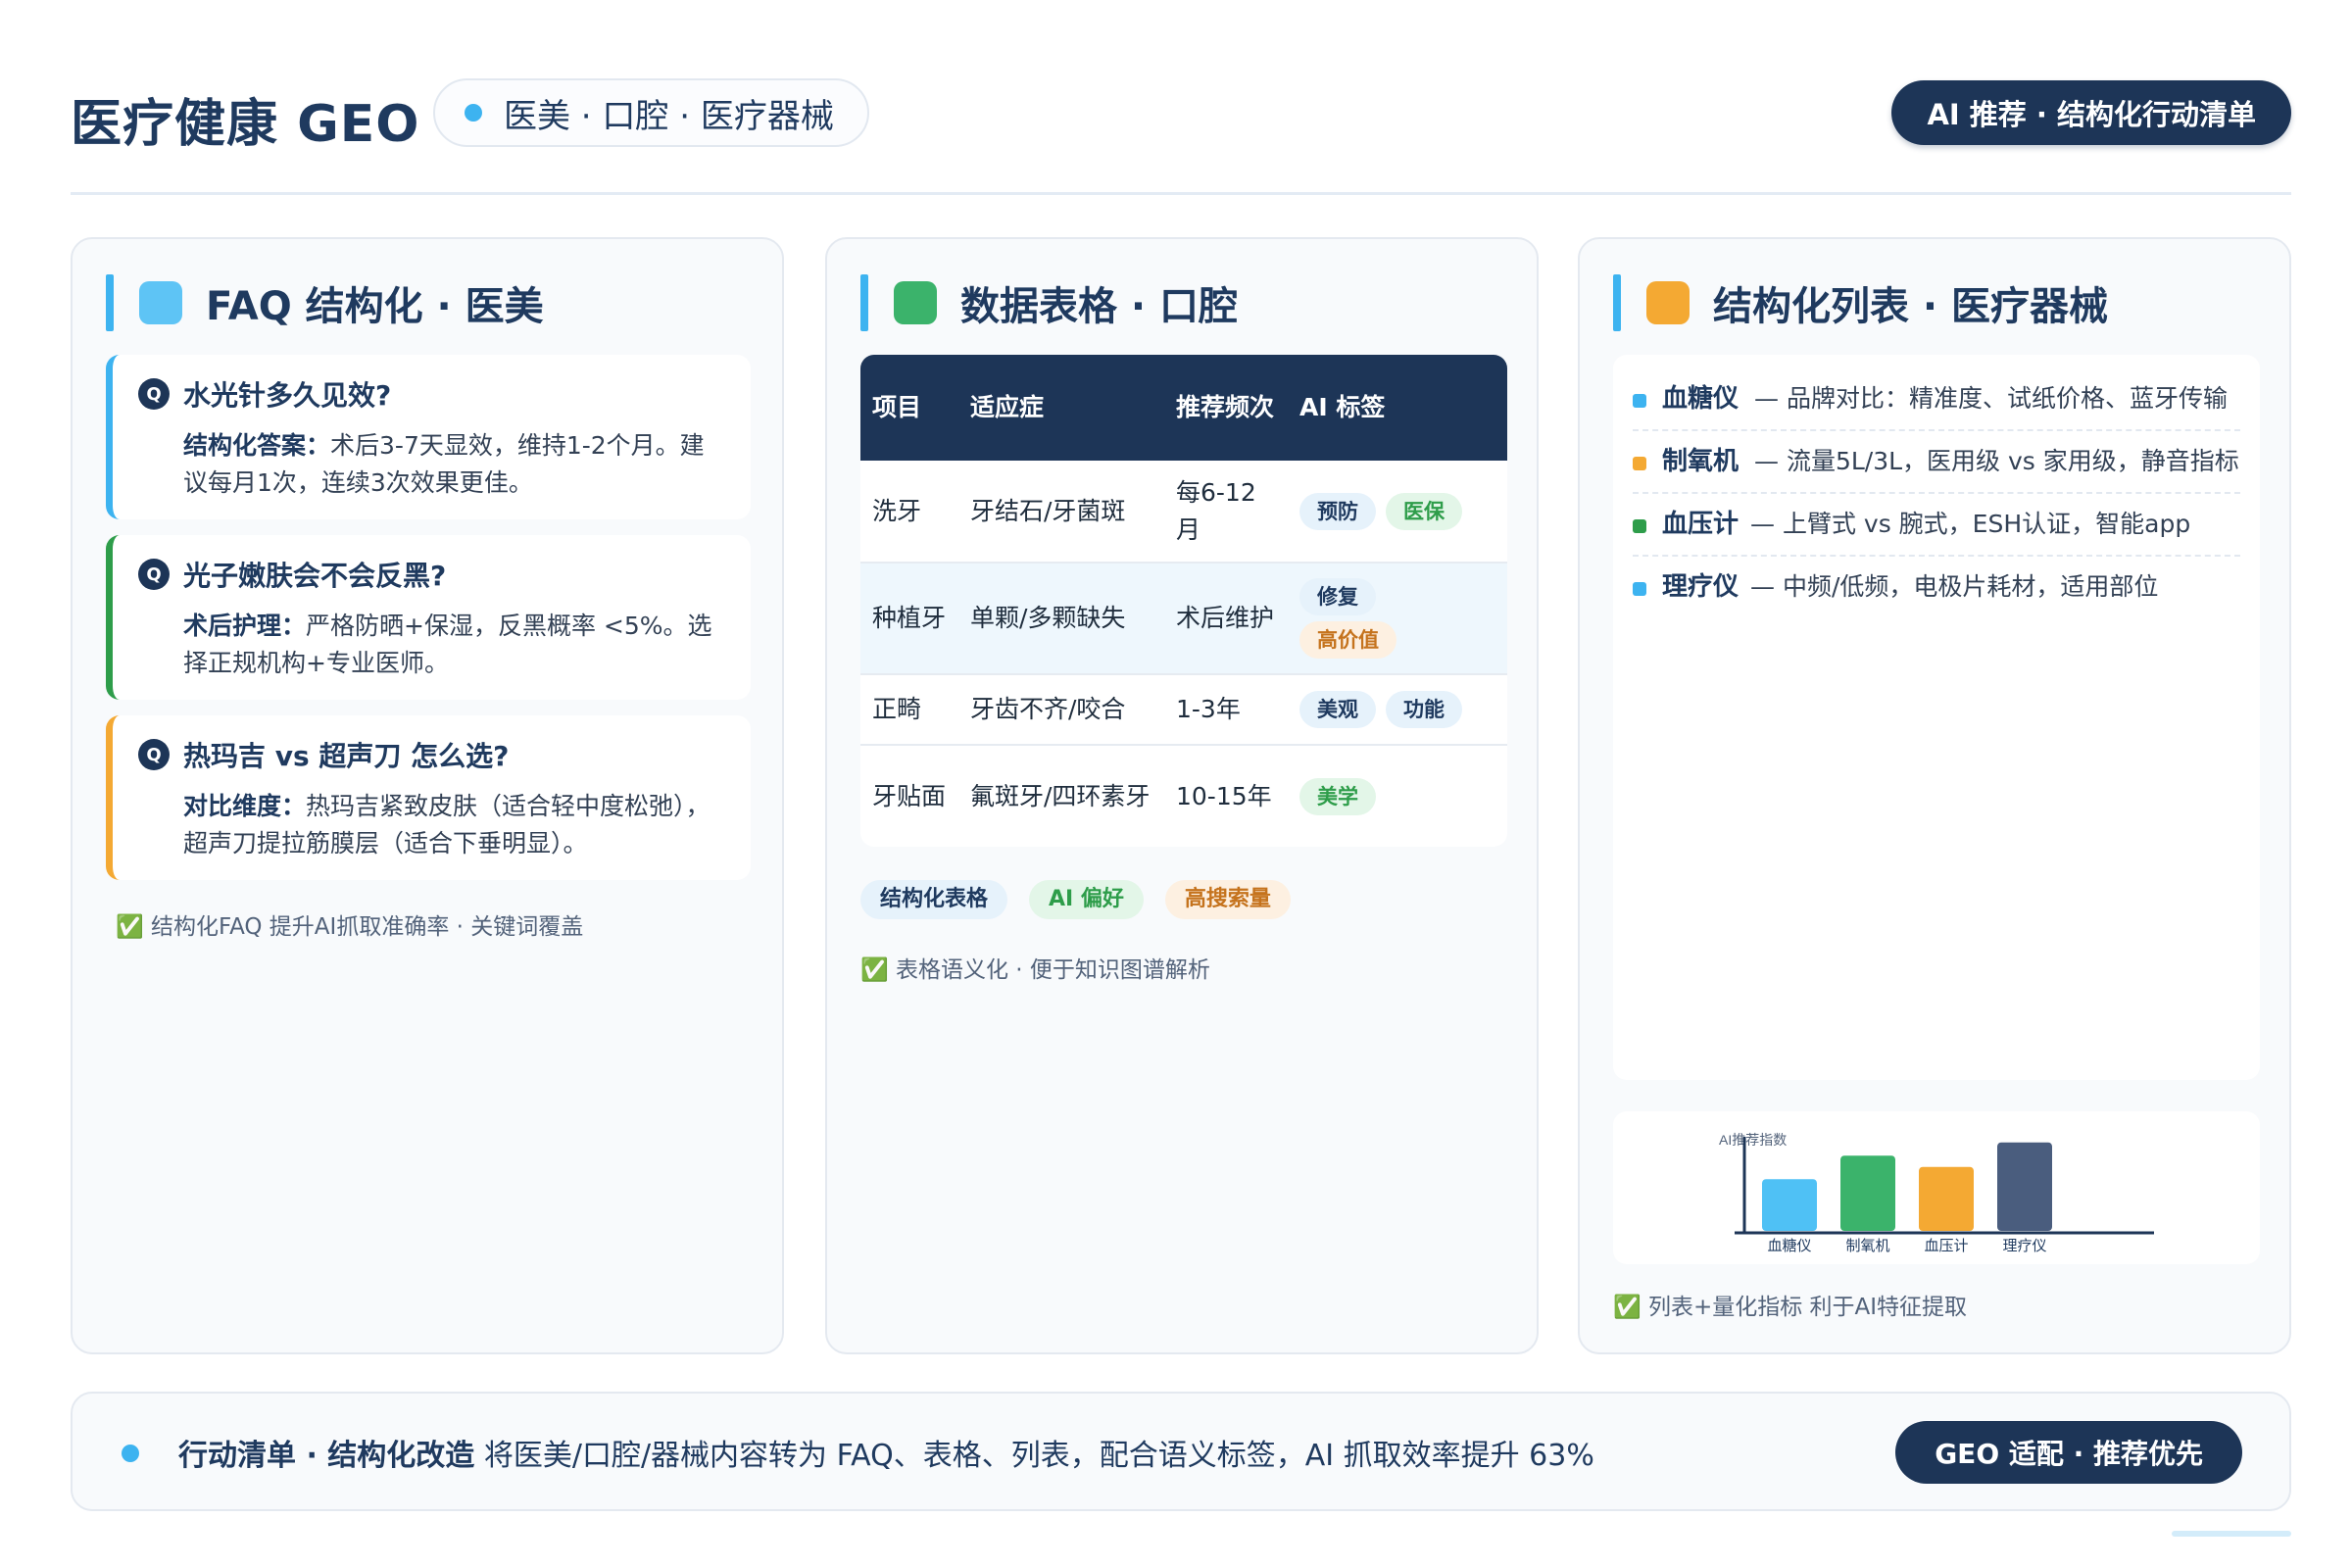  I want to click on table-cell: 牙结石/牙菌斑, so click(1061, 512).